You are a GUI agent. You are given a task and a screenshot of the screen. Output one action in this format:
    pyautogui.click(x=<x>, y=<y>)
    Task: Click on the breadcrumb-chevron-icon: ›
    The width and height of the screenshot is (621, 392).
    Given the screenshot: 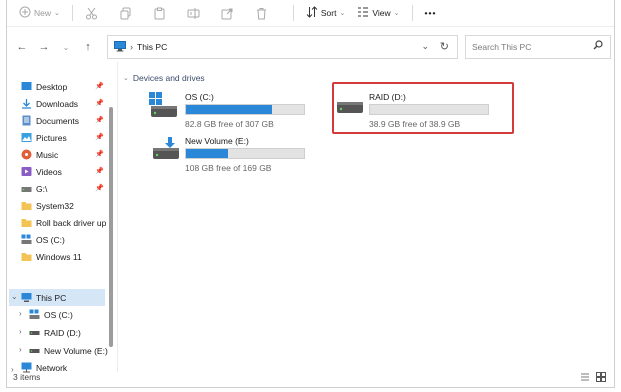 What is the action you would take?
    pyautogui.click(x=131, y=47)
    